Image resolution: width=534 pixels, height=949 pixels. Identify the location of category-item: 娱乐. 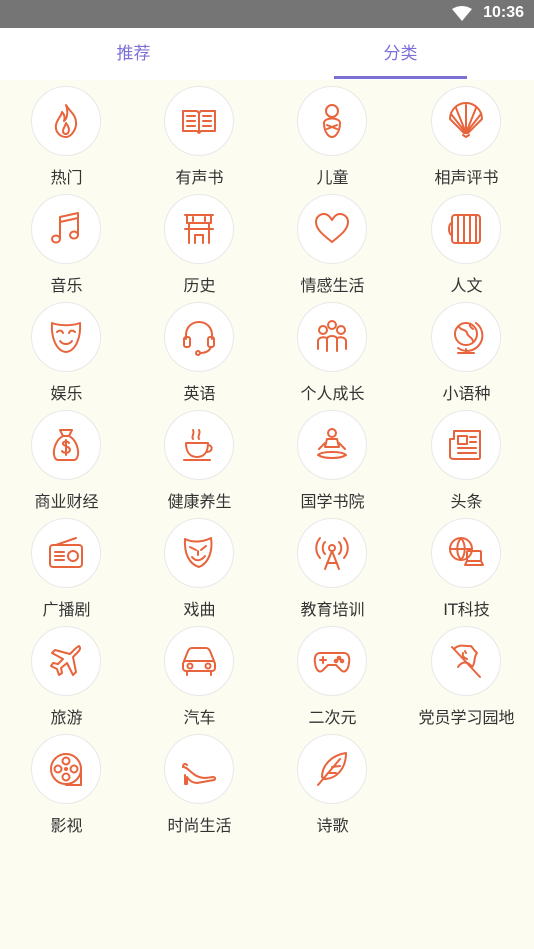
(66, 350).